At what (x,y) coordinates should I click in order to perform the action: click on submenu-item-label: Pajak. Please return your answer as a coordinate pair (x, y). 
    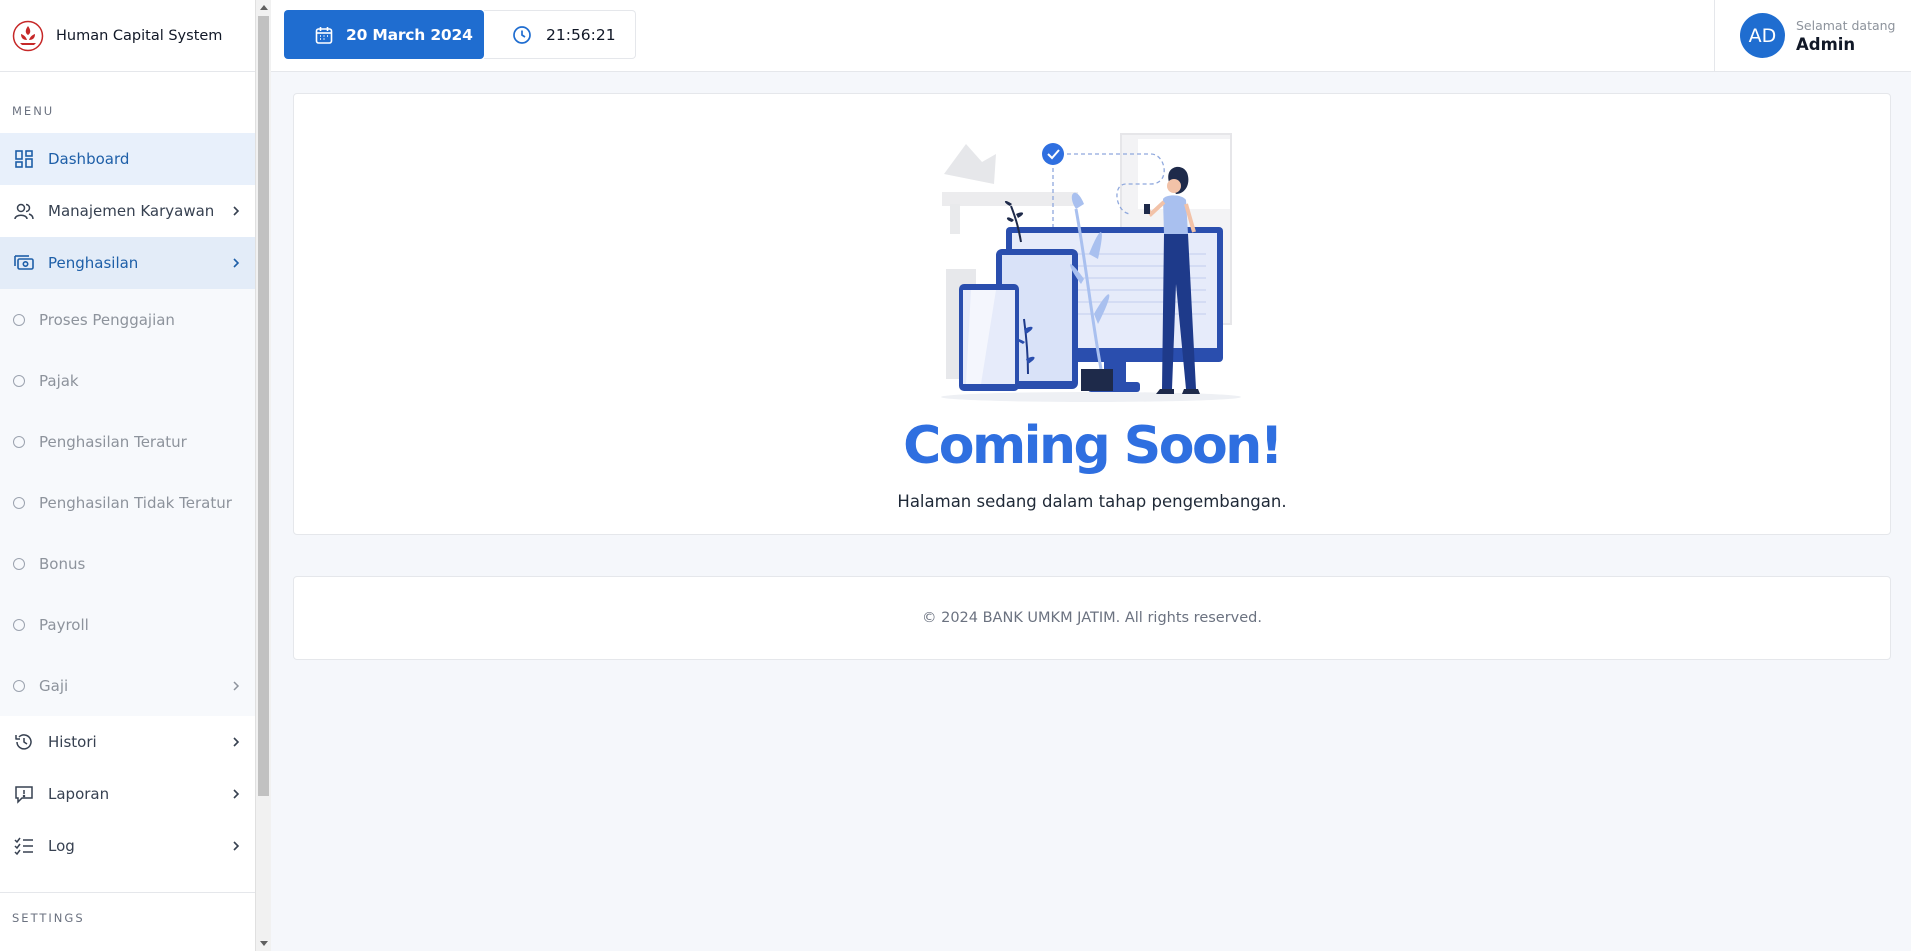
    Looking at the image, I should click on (59, 380).